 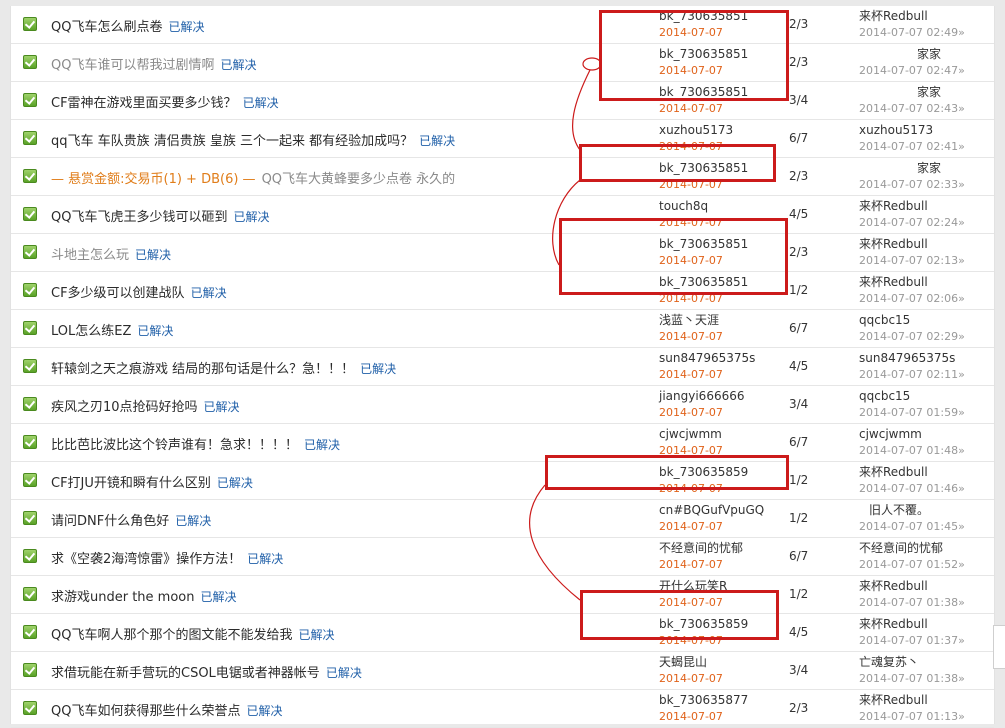 What do you see at coordinates (799, 442) in the screenshot?
I see `reply-view-count: 6/7` at bounding box center [799, 442].